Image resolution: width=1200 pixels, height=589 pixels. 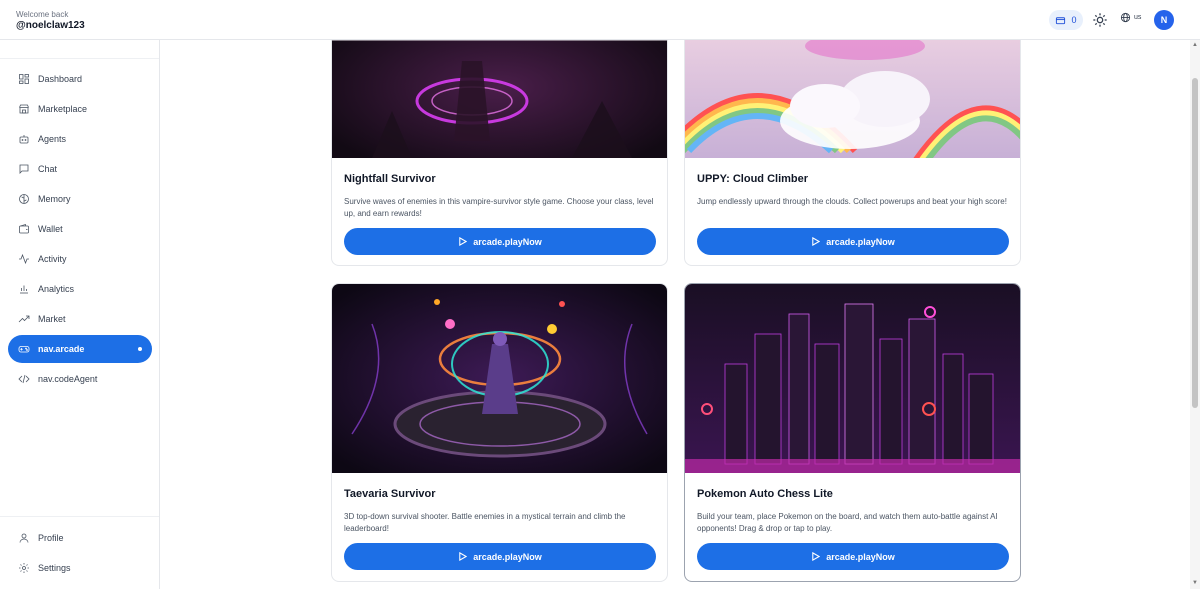 I want to click on sidebar-item-profile: Profile, so click(x=80, y=538).